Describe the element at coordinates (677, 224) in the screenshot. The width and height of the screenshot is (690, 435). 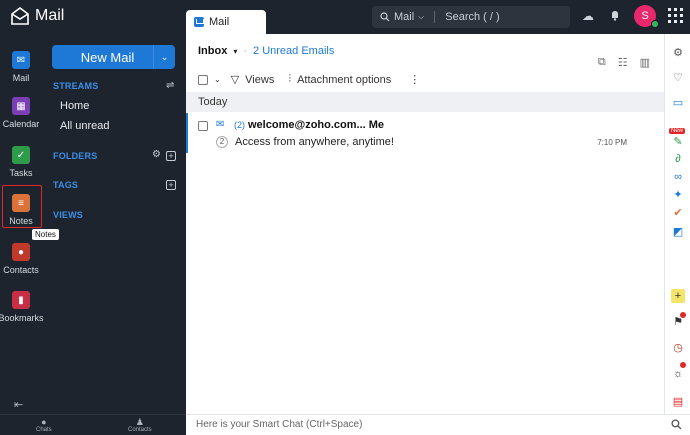
I see `right-integrations-strip: ⚙ ♡ ▭ New ✎ ∂ ∞ ✦ ✔ ◩ + ⚑ ◷ ☼ ▤` at that location.